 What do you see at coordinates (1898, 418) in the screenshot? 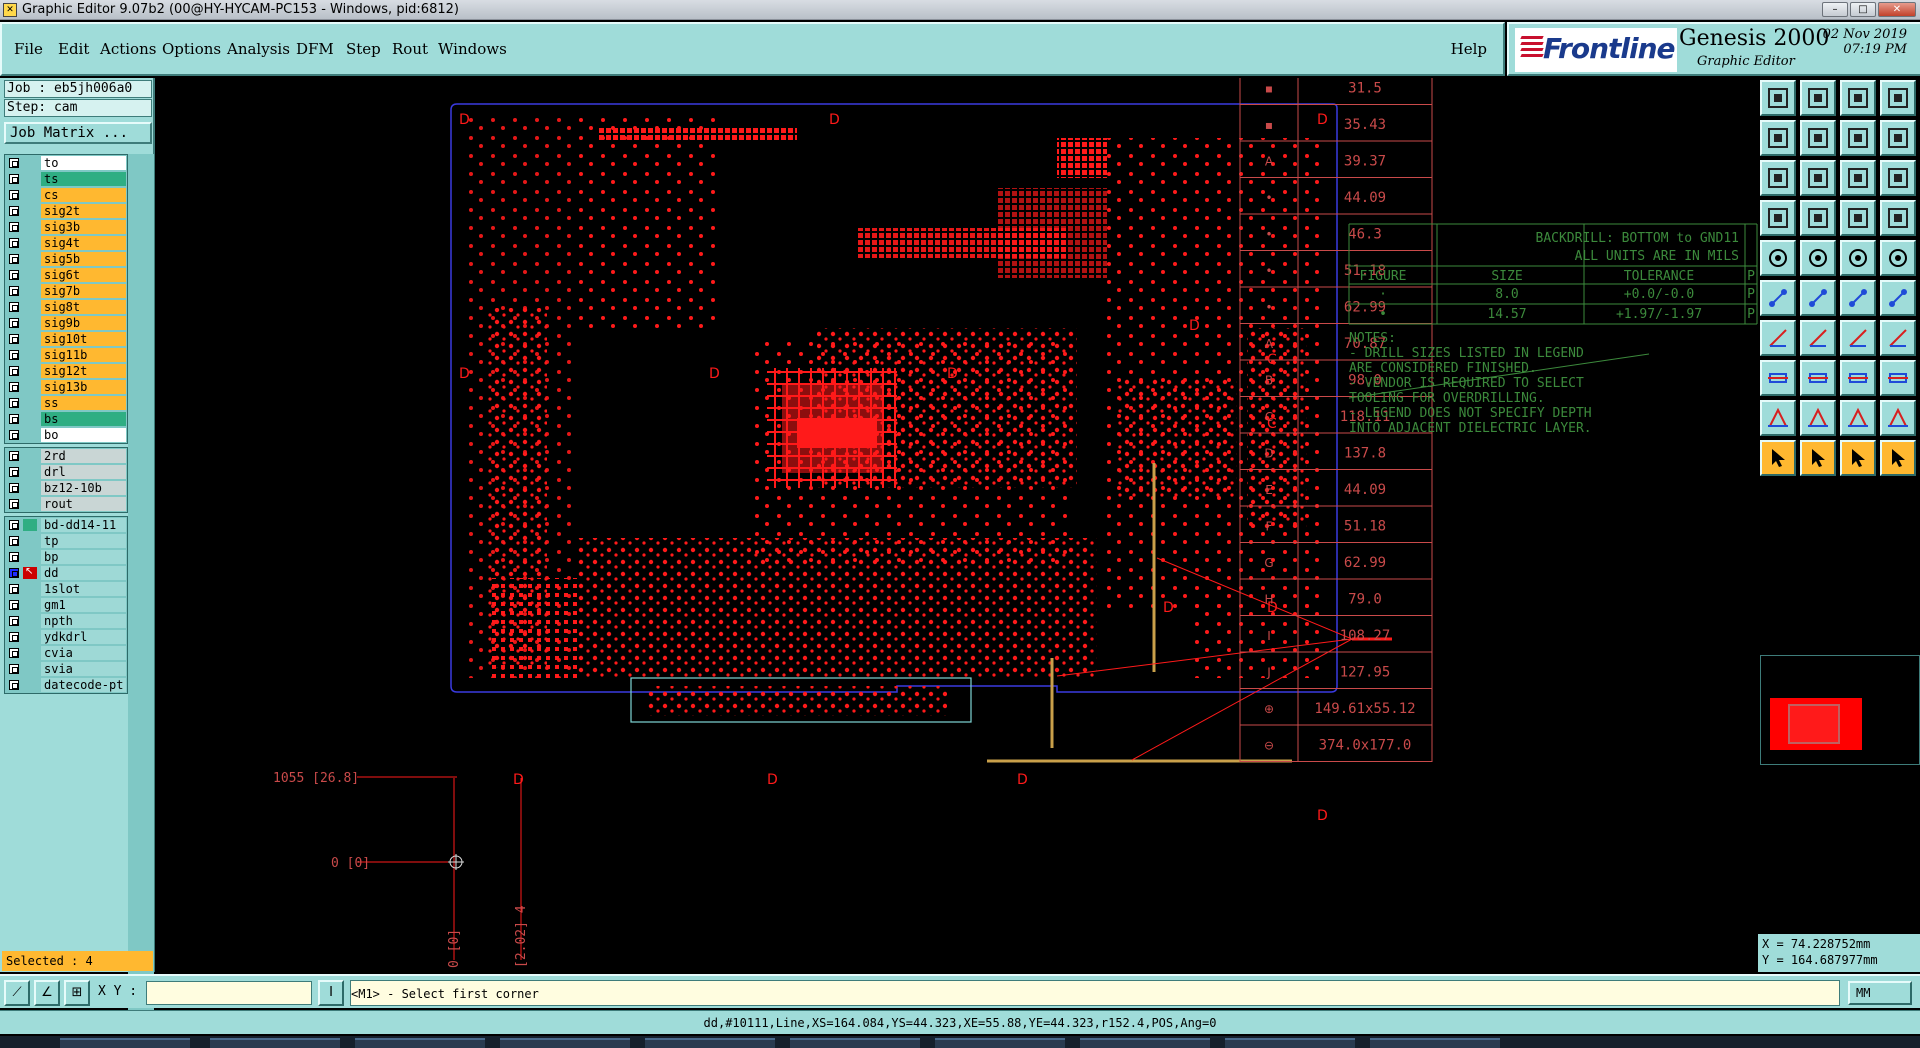
I see `a-fill-icon` at bounding box center [1898, 418].